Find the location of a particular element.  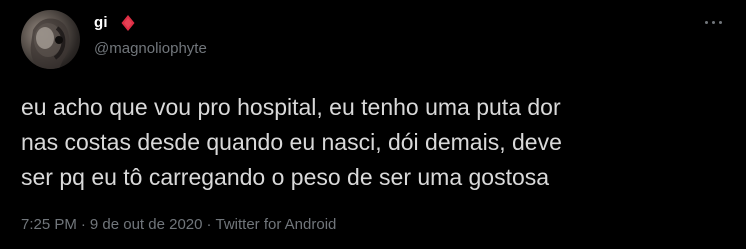

tweet-date: 9 de out de 2020 is located at coordinates (146, 224).